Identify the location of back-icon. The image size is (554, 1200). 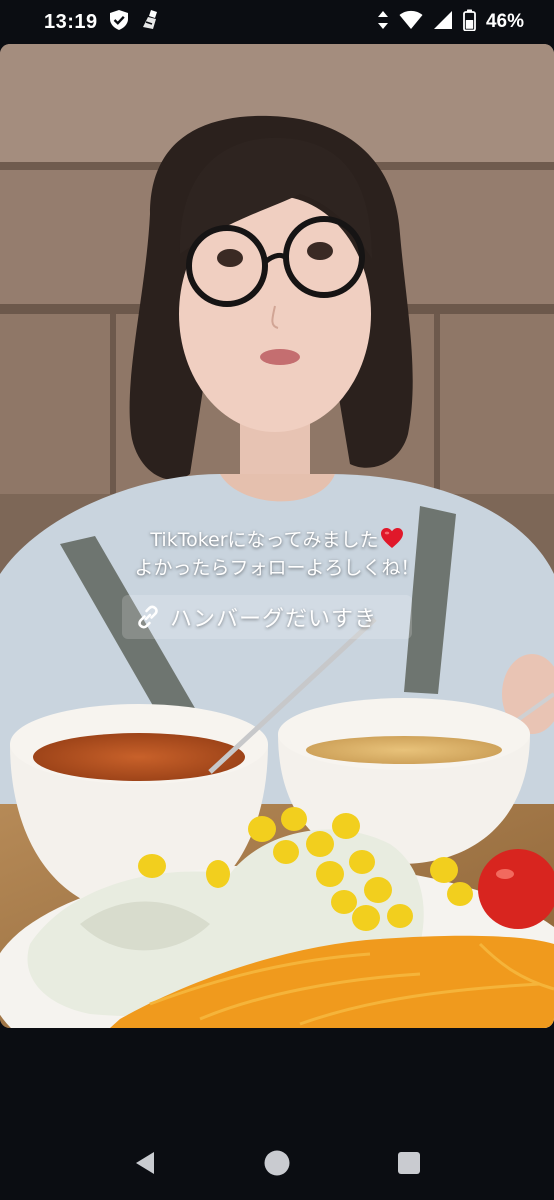
(145, 1163).